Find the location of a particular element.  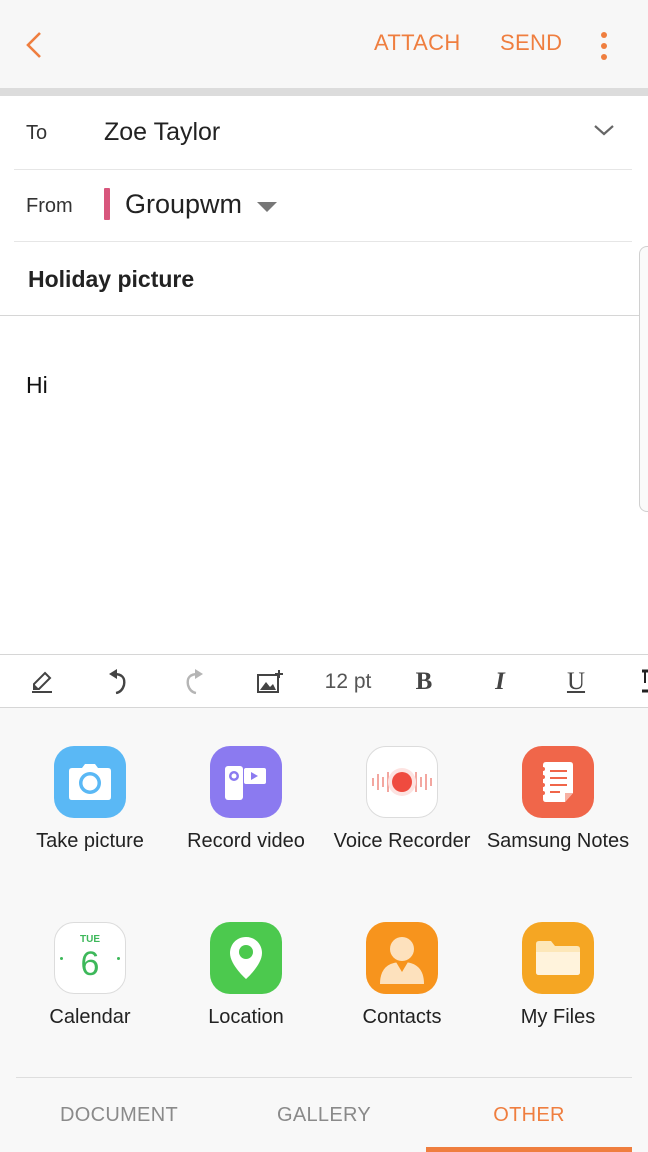

camera-icon is located at coordinates (90, 782).